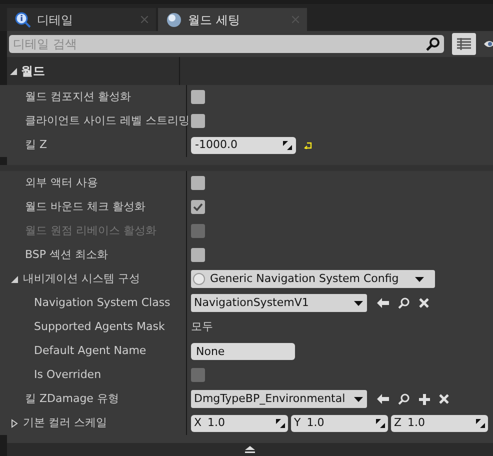 This screenshot has height=456, width=493. Describe the element at coordinates (424, 399) in the screenshot. I see `plus-icon` at that location.